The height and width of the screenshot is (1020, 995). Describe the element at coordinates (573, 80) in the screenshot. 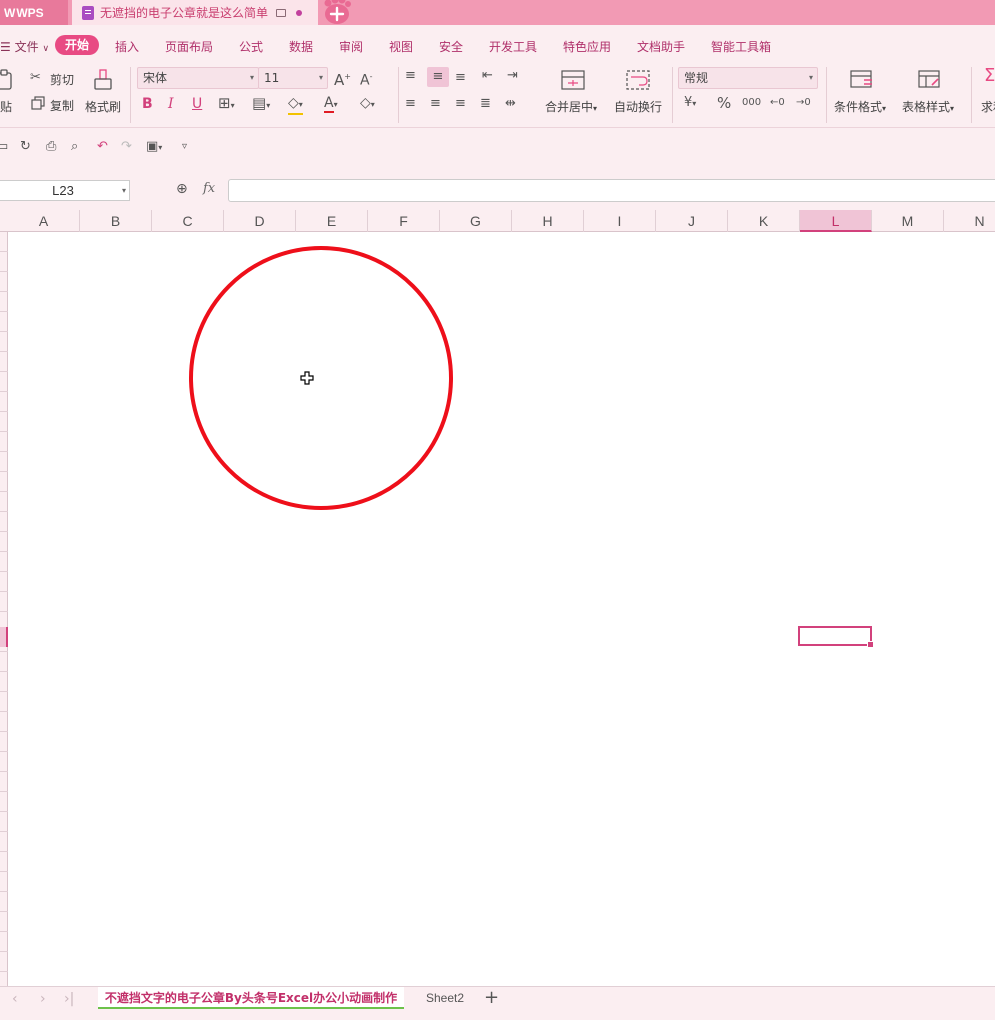

I see `merge-center-icon` at that location.